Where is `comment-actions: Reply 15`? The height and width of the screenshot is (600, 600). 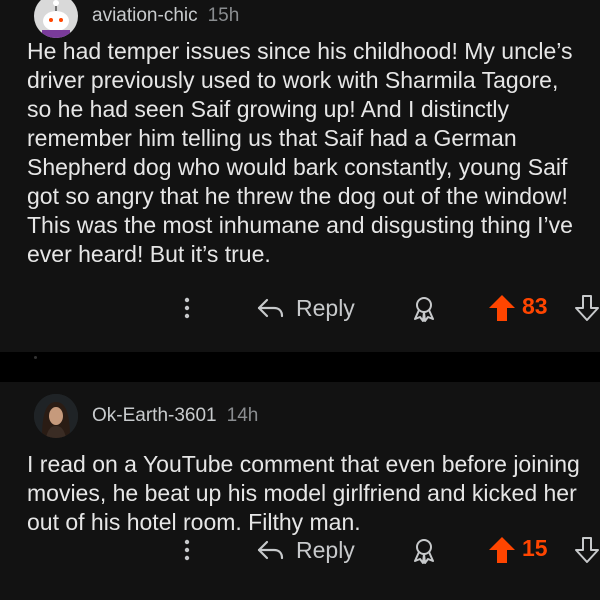
comment-actions: Reply 15 is located at coordinates (300, 550).